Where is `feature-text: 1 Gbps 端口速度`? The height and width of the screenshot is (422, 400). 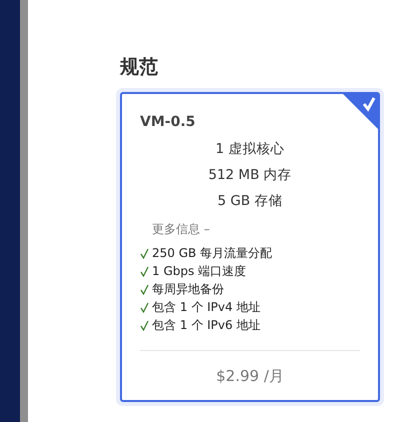
feature-text: 1 Gbps 端口速度 is located at coordinates (199, 271).